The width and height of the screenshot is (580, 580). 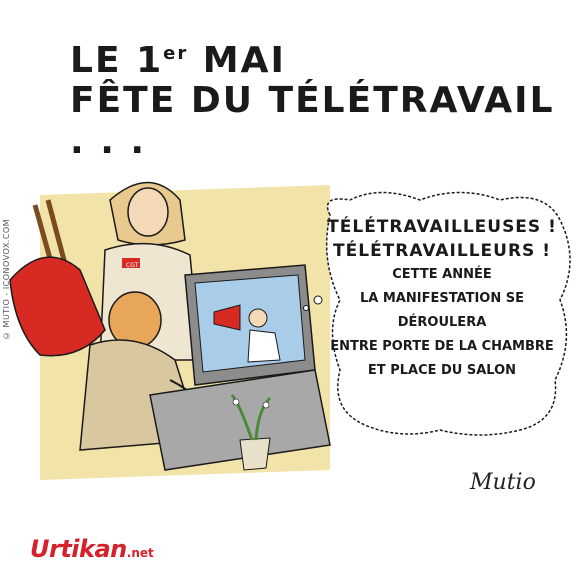 I want to click on bubble-line: TÉLÉTRAVAILLEUSES !, so click(x=442, y=227).